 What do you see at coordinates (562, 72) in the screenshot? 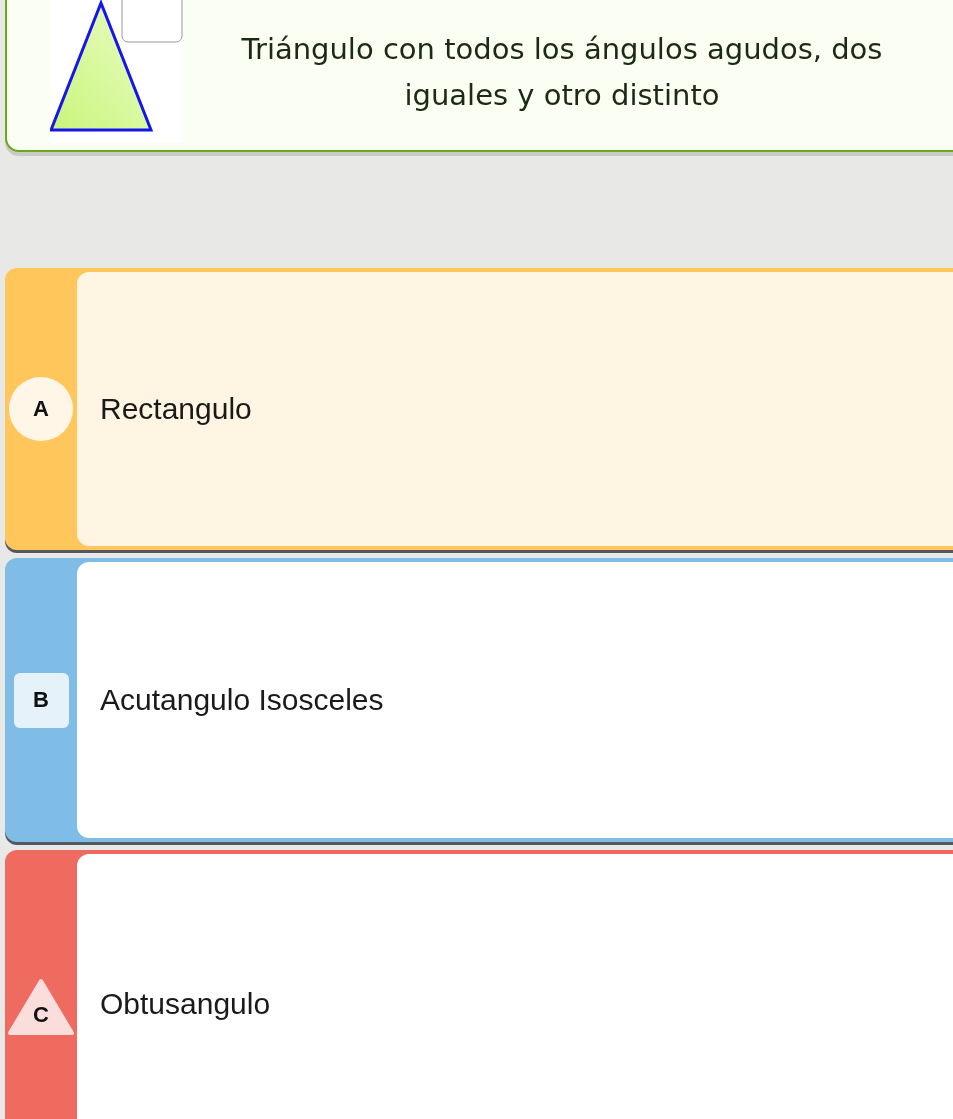
I see `question-text: Triángulo con todos los ángulos agudos, dos iguales y otro distinto` at bounding box center [562, 72].